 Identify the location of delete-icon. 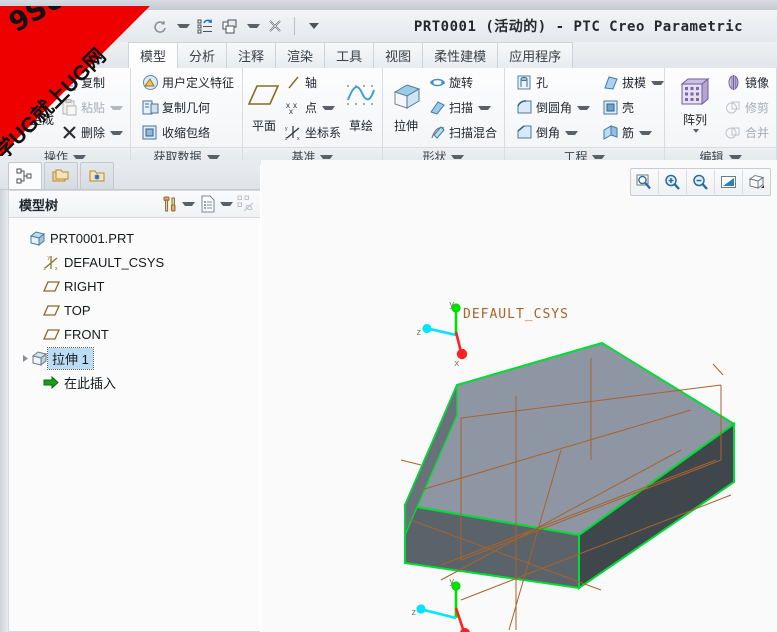
(69, 132).